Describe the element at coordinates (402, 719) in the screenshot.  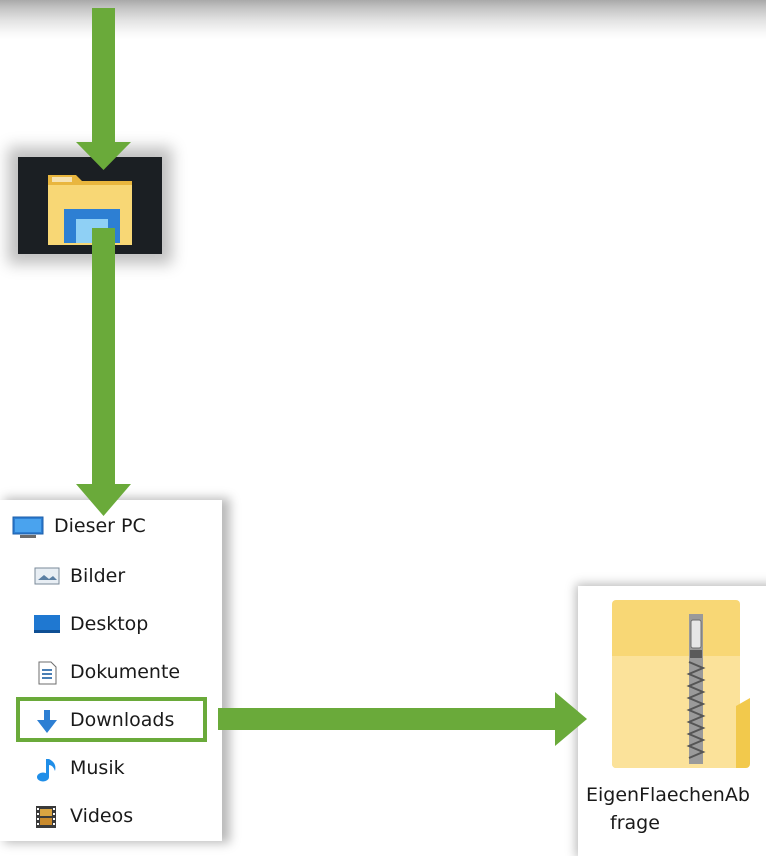
I see `arrow-to-zip-file` at that location.